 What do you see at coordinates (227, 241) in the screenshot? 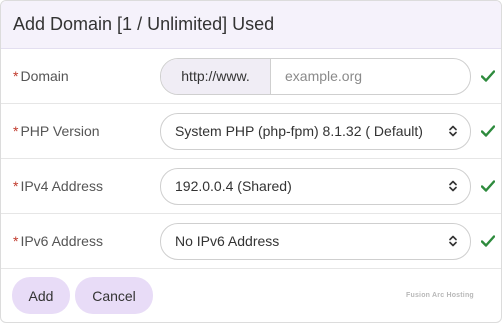
I see `ipv6-selected-value: No IPv6 Address` at bounding box center [227, 241].